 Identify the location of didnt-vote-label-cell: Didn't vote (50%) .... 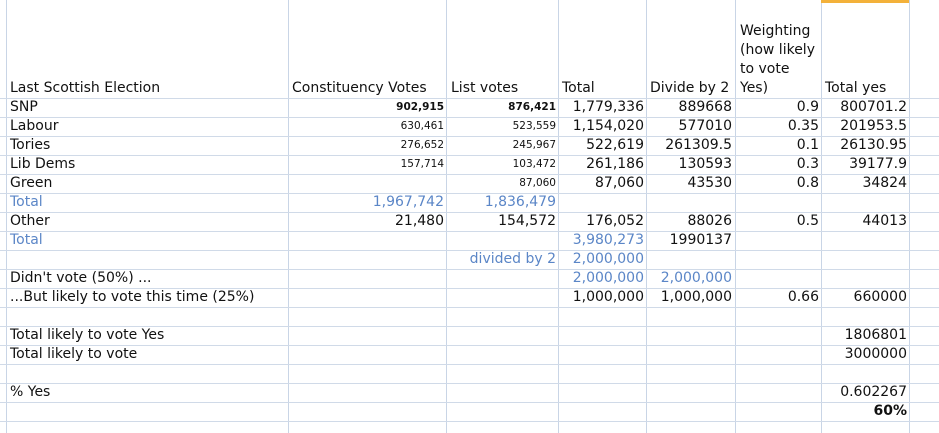
(80, 278).